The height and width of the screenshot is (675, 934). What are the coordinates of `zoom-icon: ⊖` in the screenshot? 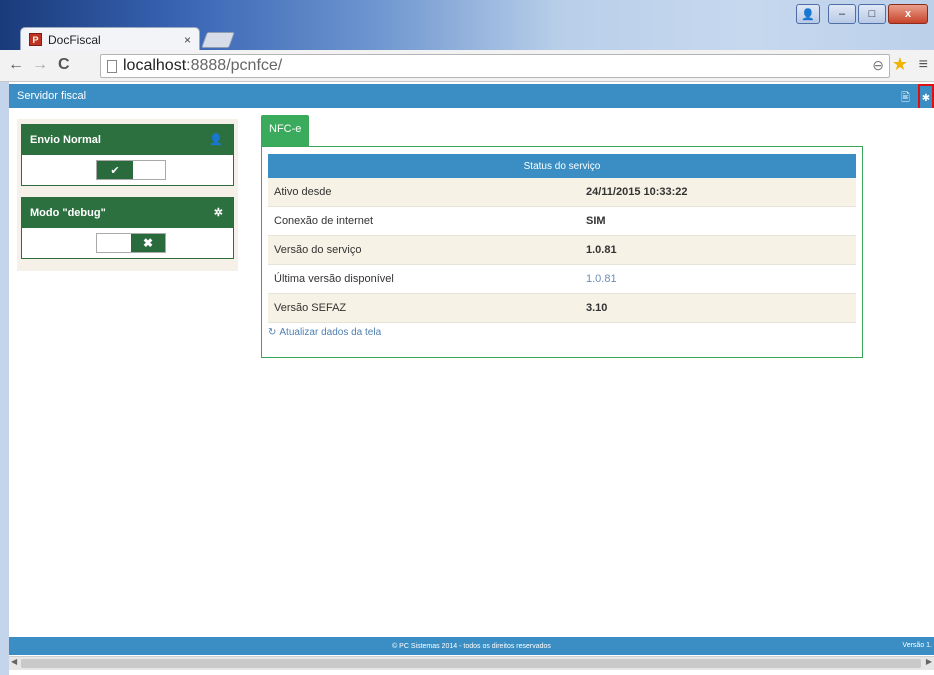 It's located at (878, 65).